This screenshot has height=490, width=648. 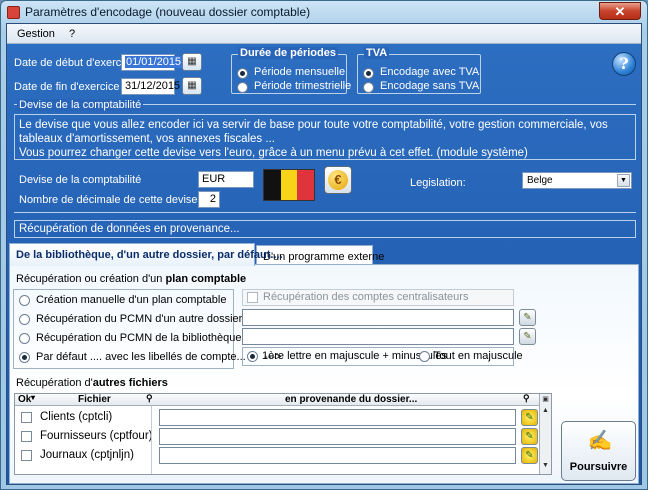 What do you see at coordinates (96, 436) in the screenshot?
I see `row-file-label: Fournisseurs (cptfour)` at bounding box center [96, 436].